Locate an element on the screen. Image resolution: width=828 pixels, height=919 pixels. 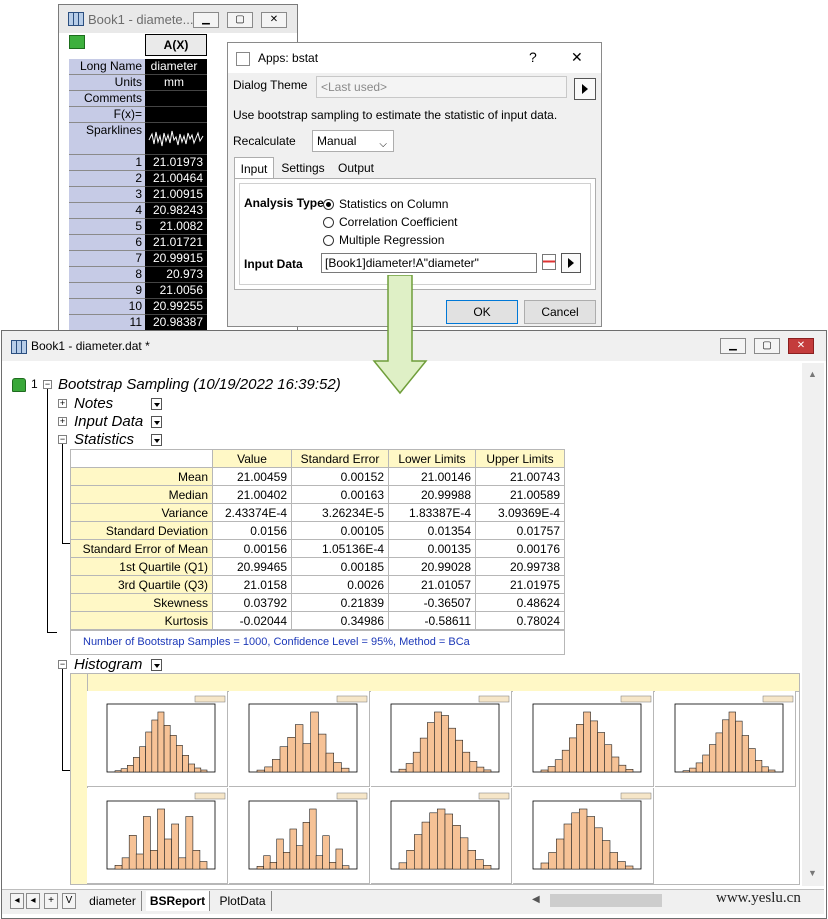
scroll-thumb is located at coordinates (606, 900).